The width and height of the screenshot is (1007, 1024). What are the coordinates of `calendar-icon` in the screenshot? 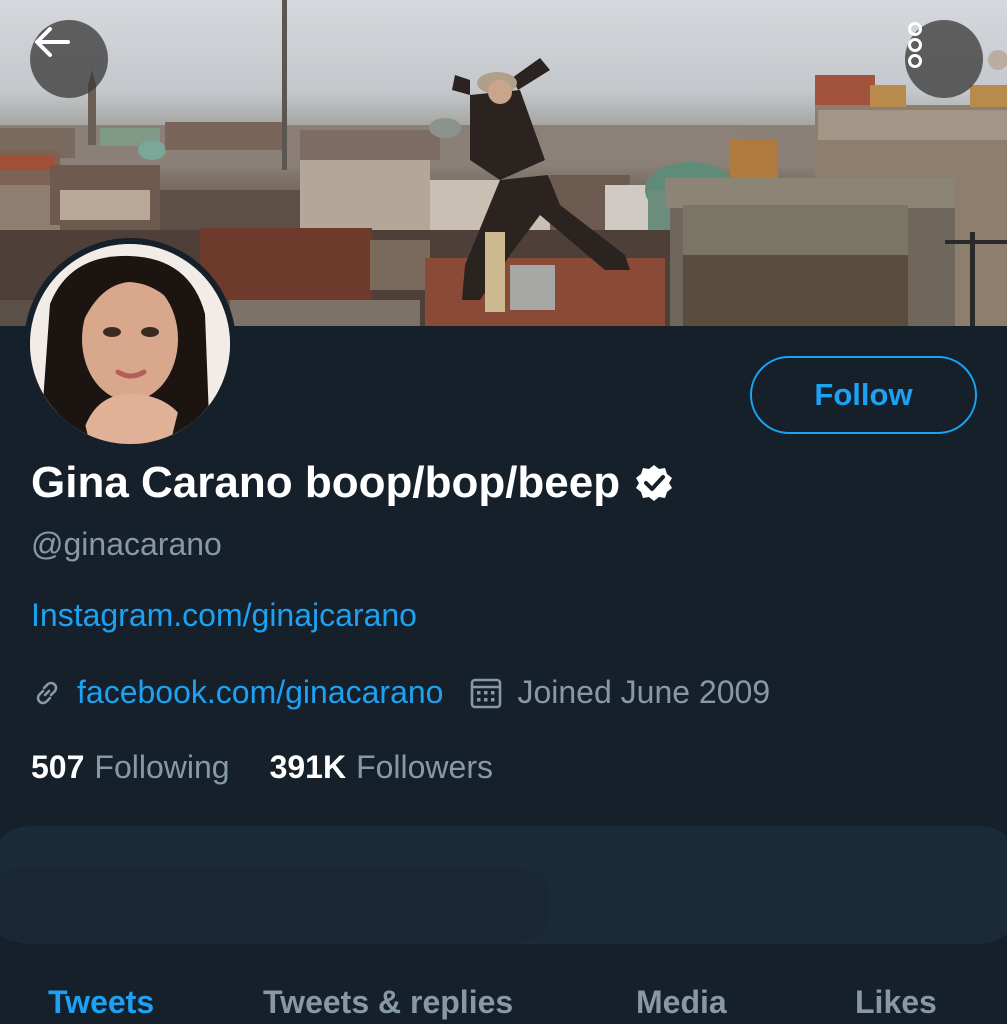 It's located at (486, 693).